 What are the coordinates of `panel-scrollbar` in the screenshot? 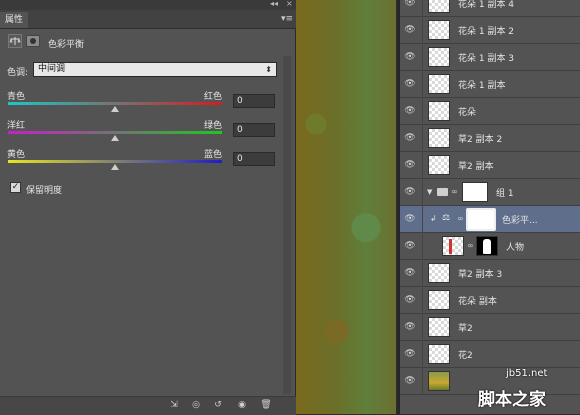 It's located at (287, 225).